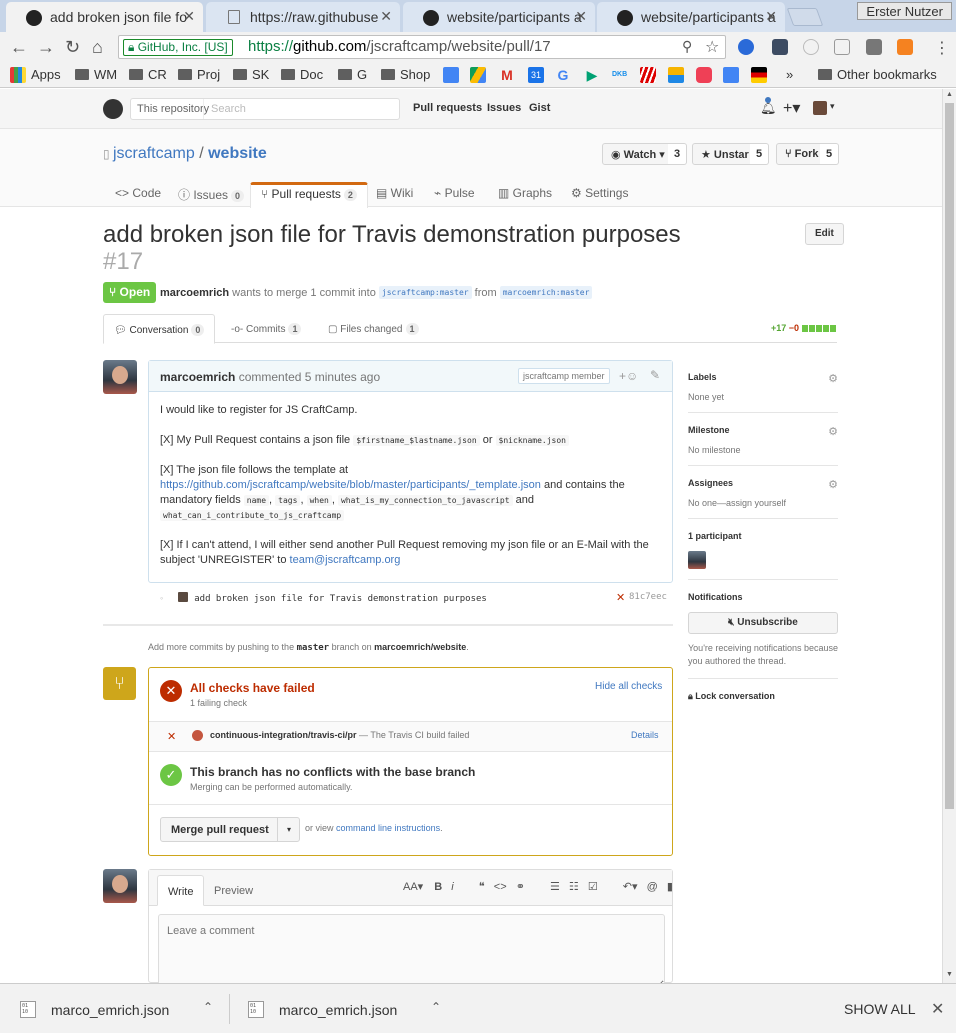  What do you see at coordinates (731, 75) in the screenshot?
I see `translate-bookmark-icon` at bounding box center [731, 75].